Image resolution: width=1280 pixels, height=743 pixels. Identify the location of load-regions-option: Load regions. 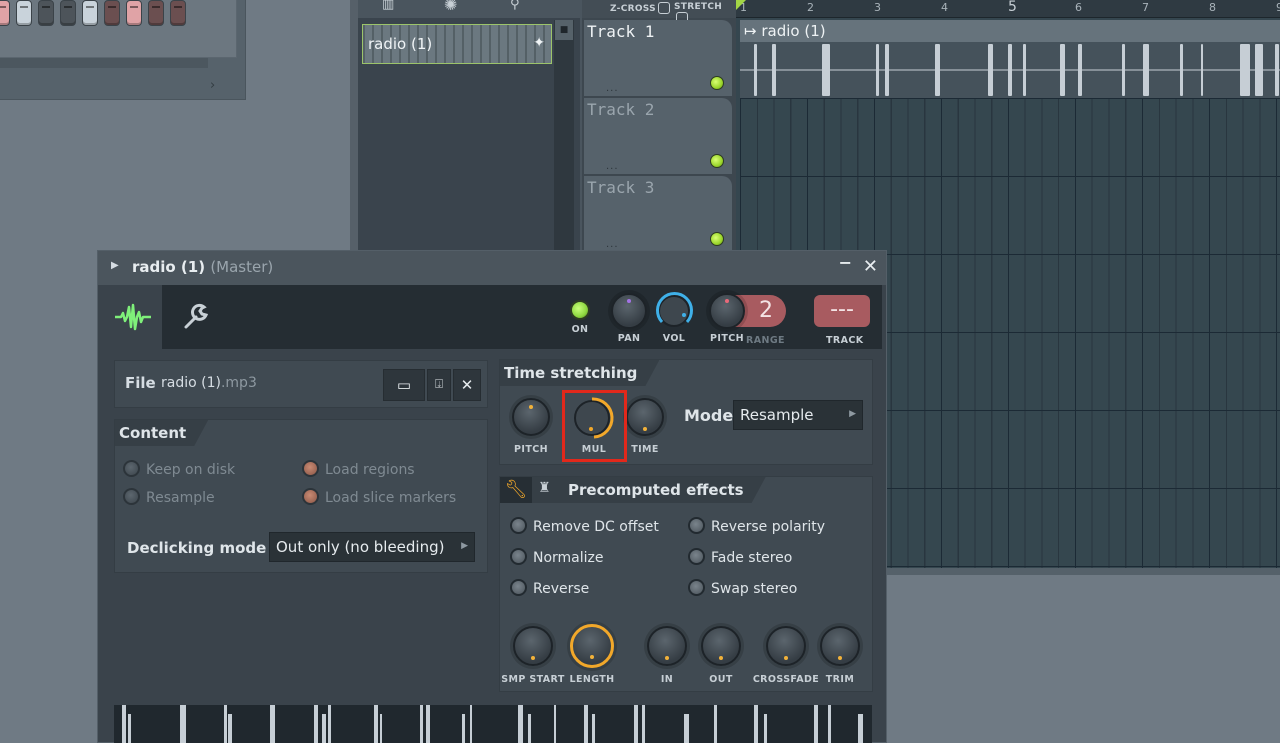
(358, 469).